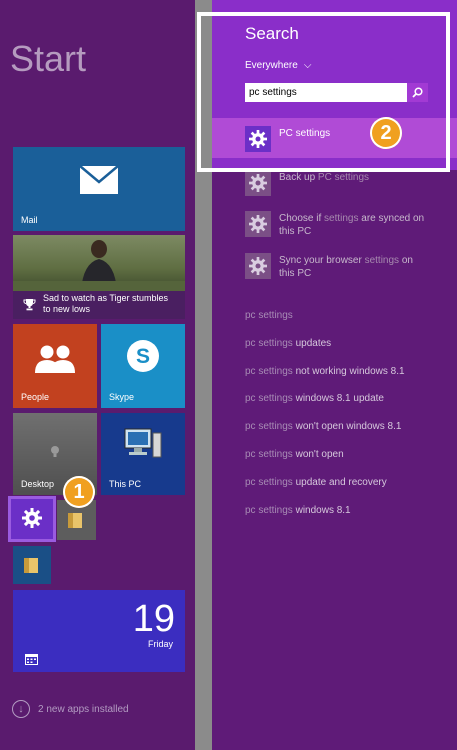  What do you see at coordinates (271, 65) in the screenshot?
I see `search-scope-label: Everywhere` at bounding box center [271, 65].